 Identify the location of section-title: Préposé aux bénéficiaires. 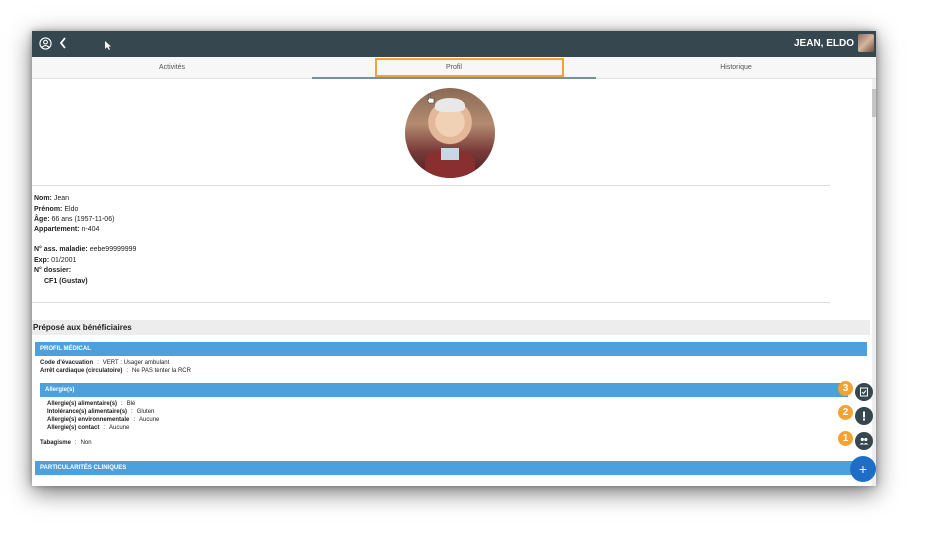
(451, 327).